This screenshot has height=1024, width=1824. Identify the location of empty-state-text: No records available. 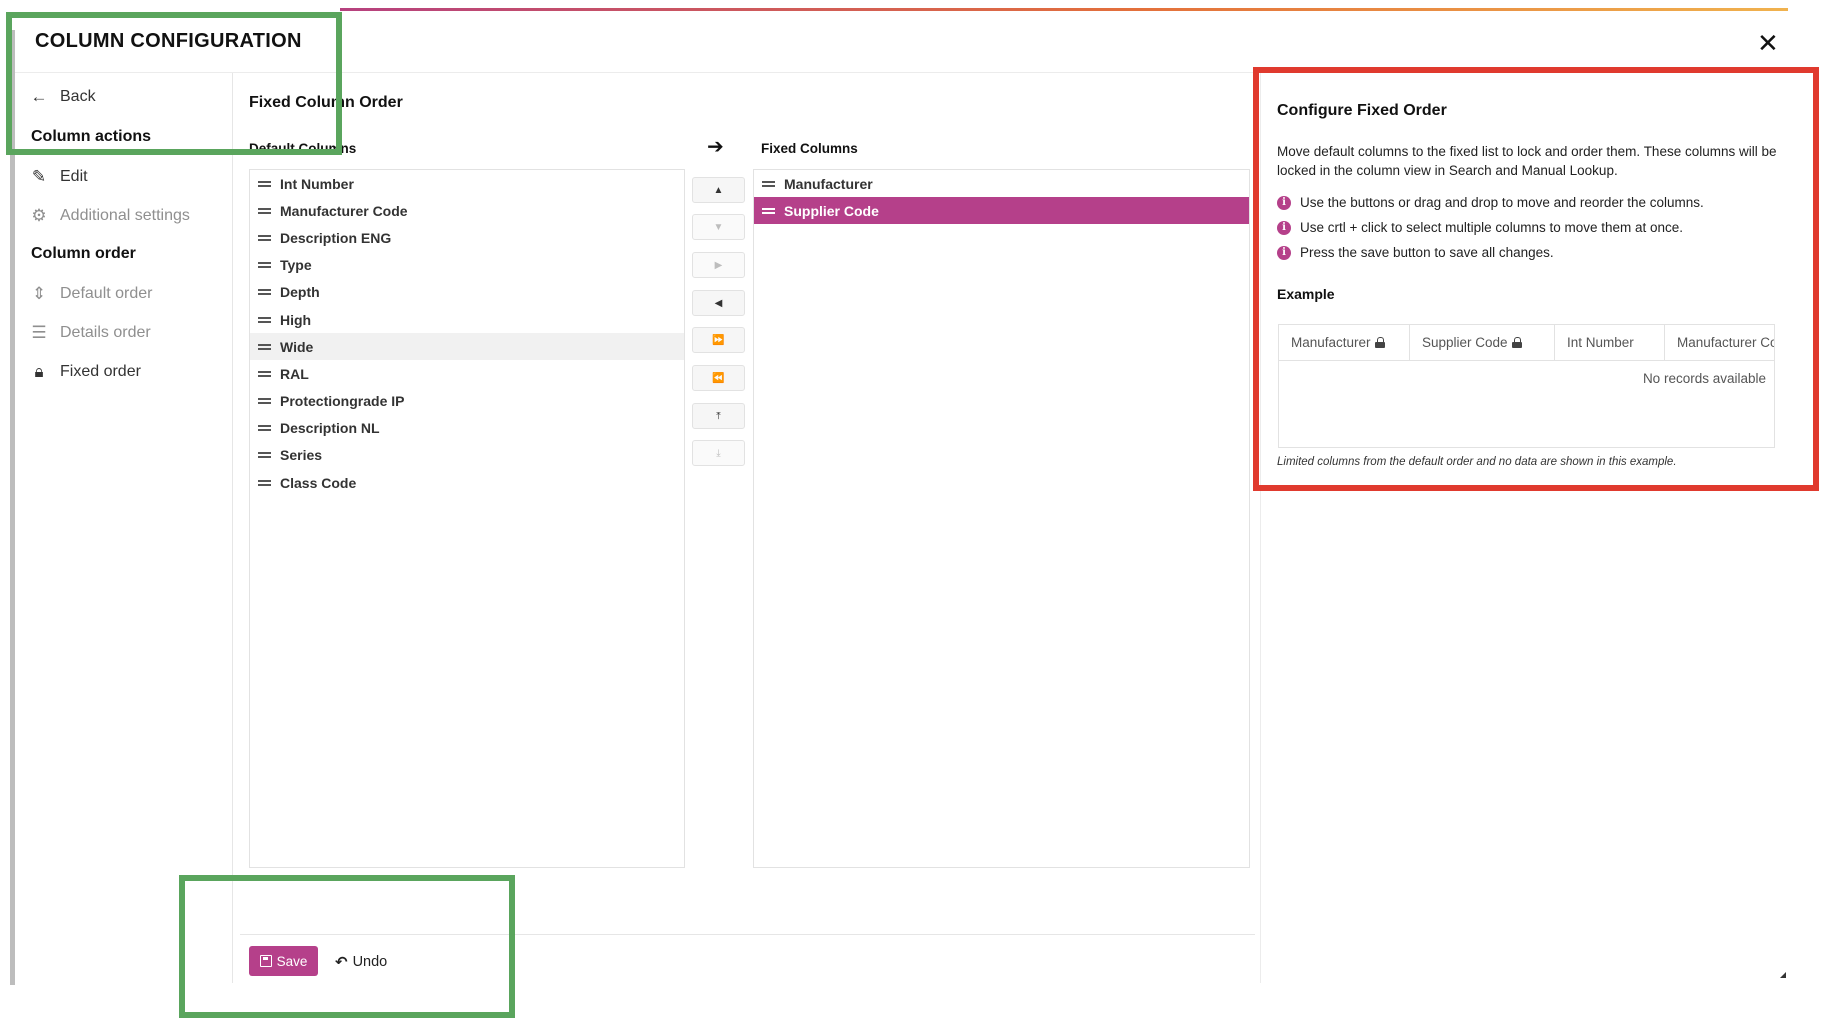
(1704, 378).